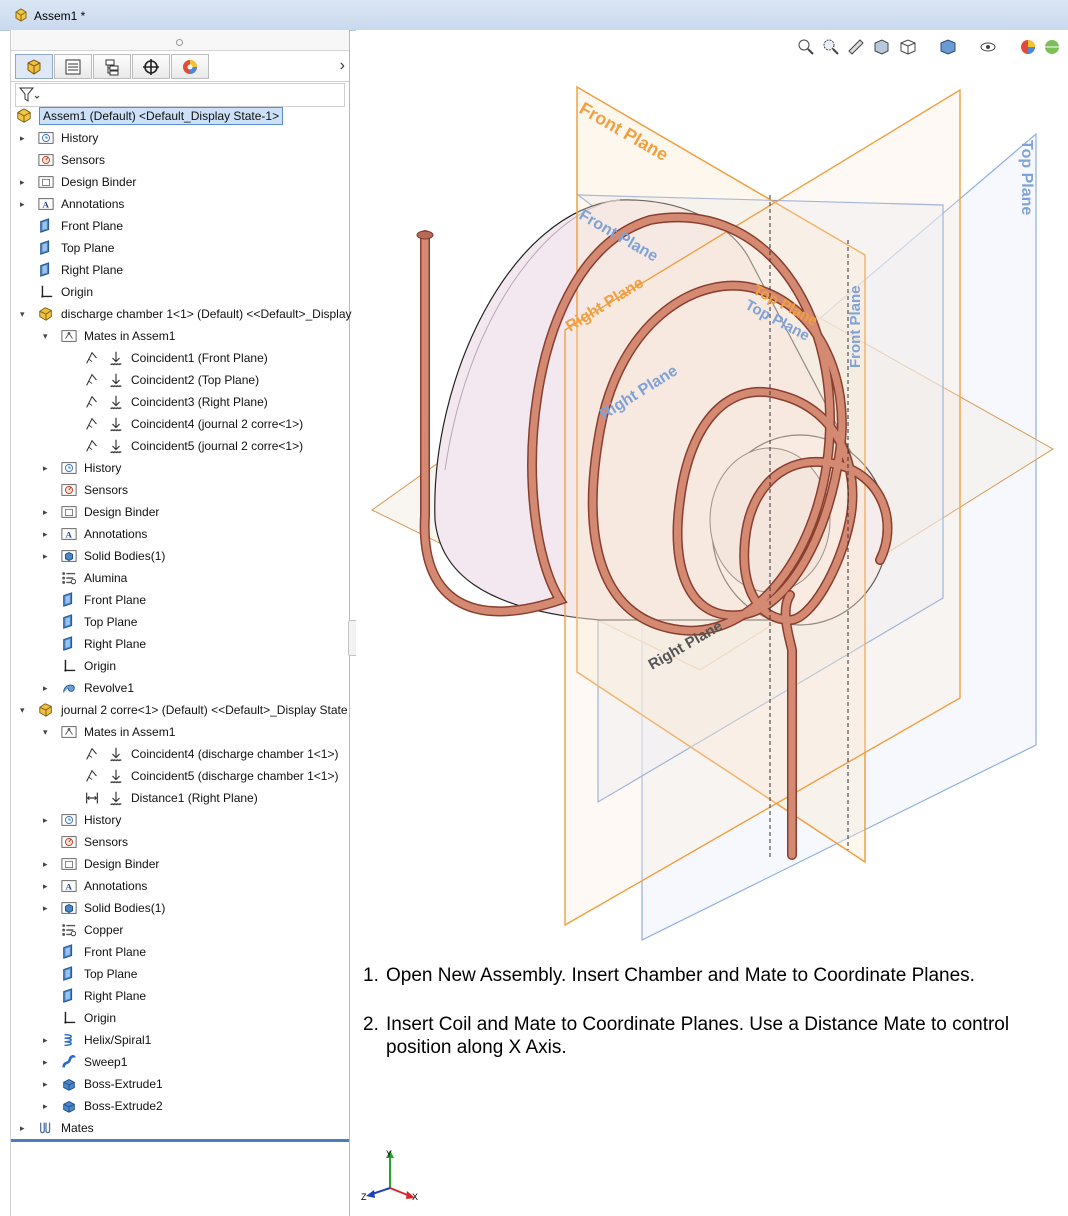 The image size is (1068, 1216). Describe the element at coordinates (180, 40) in the screenshot. I see `panel-grip` at that location.